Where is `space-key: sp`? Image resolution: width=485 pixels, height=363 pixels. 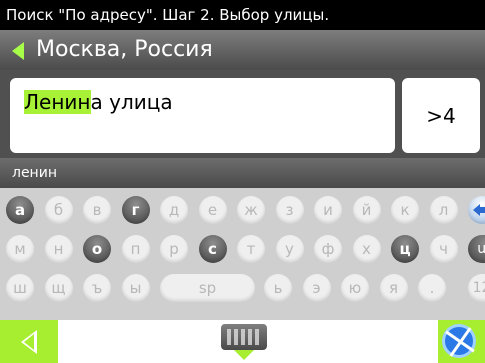 space-key: sp is located at coordinates (207, 288).